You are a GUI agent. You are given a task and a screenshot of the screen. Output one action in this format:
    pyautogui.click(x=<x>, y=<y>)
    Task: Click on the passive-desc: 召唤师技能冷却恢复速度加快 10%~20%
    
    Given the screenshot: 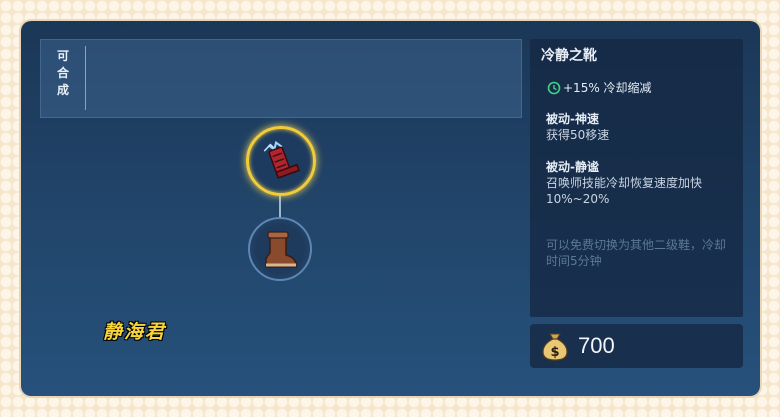 What is the action you would take?
    pyautogui.click(x=624, y=191)
    